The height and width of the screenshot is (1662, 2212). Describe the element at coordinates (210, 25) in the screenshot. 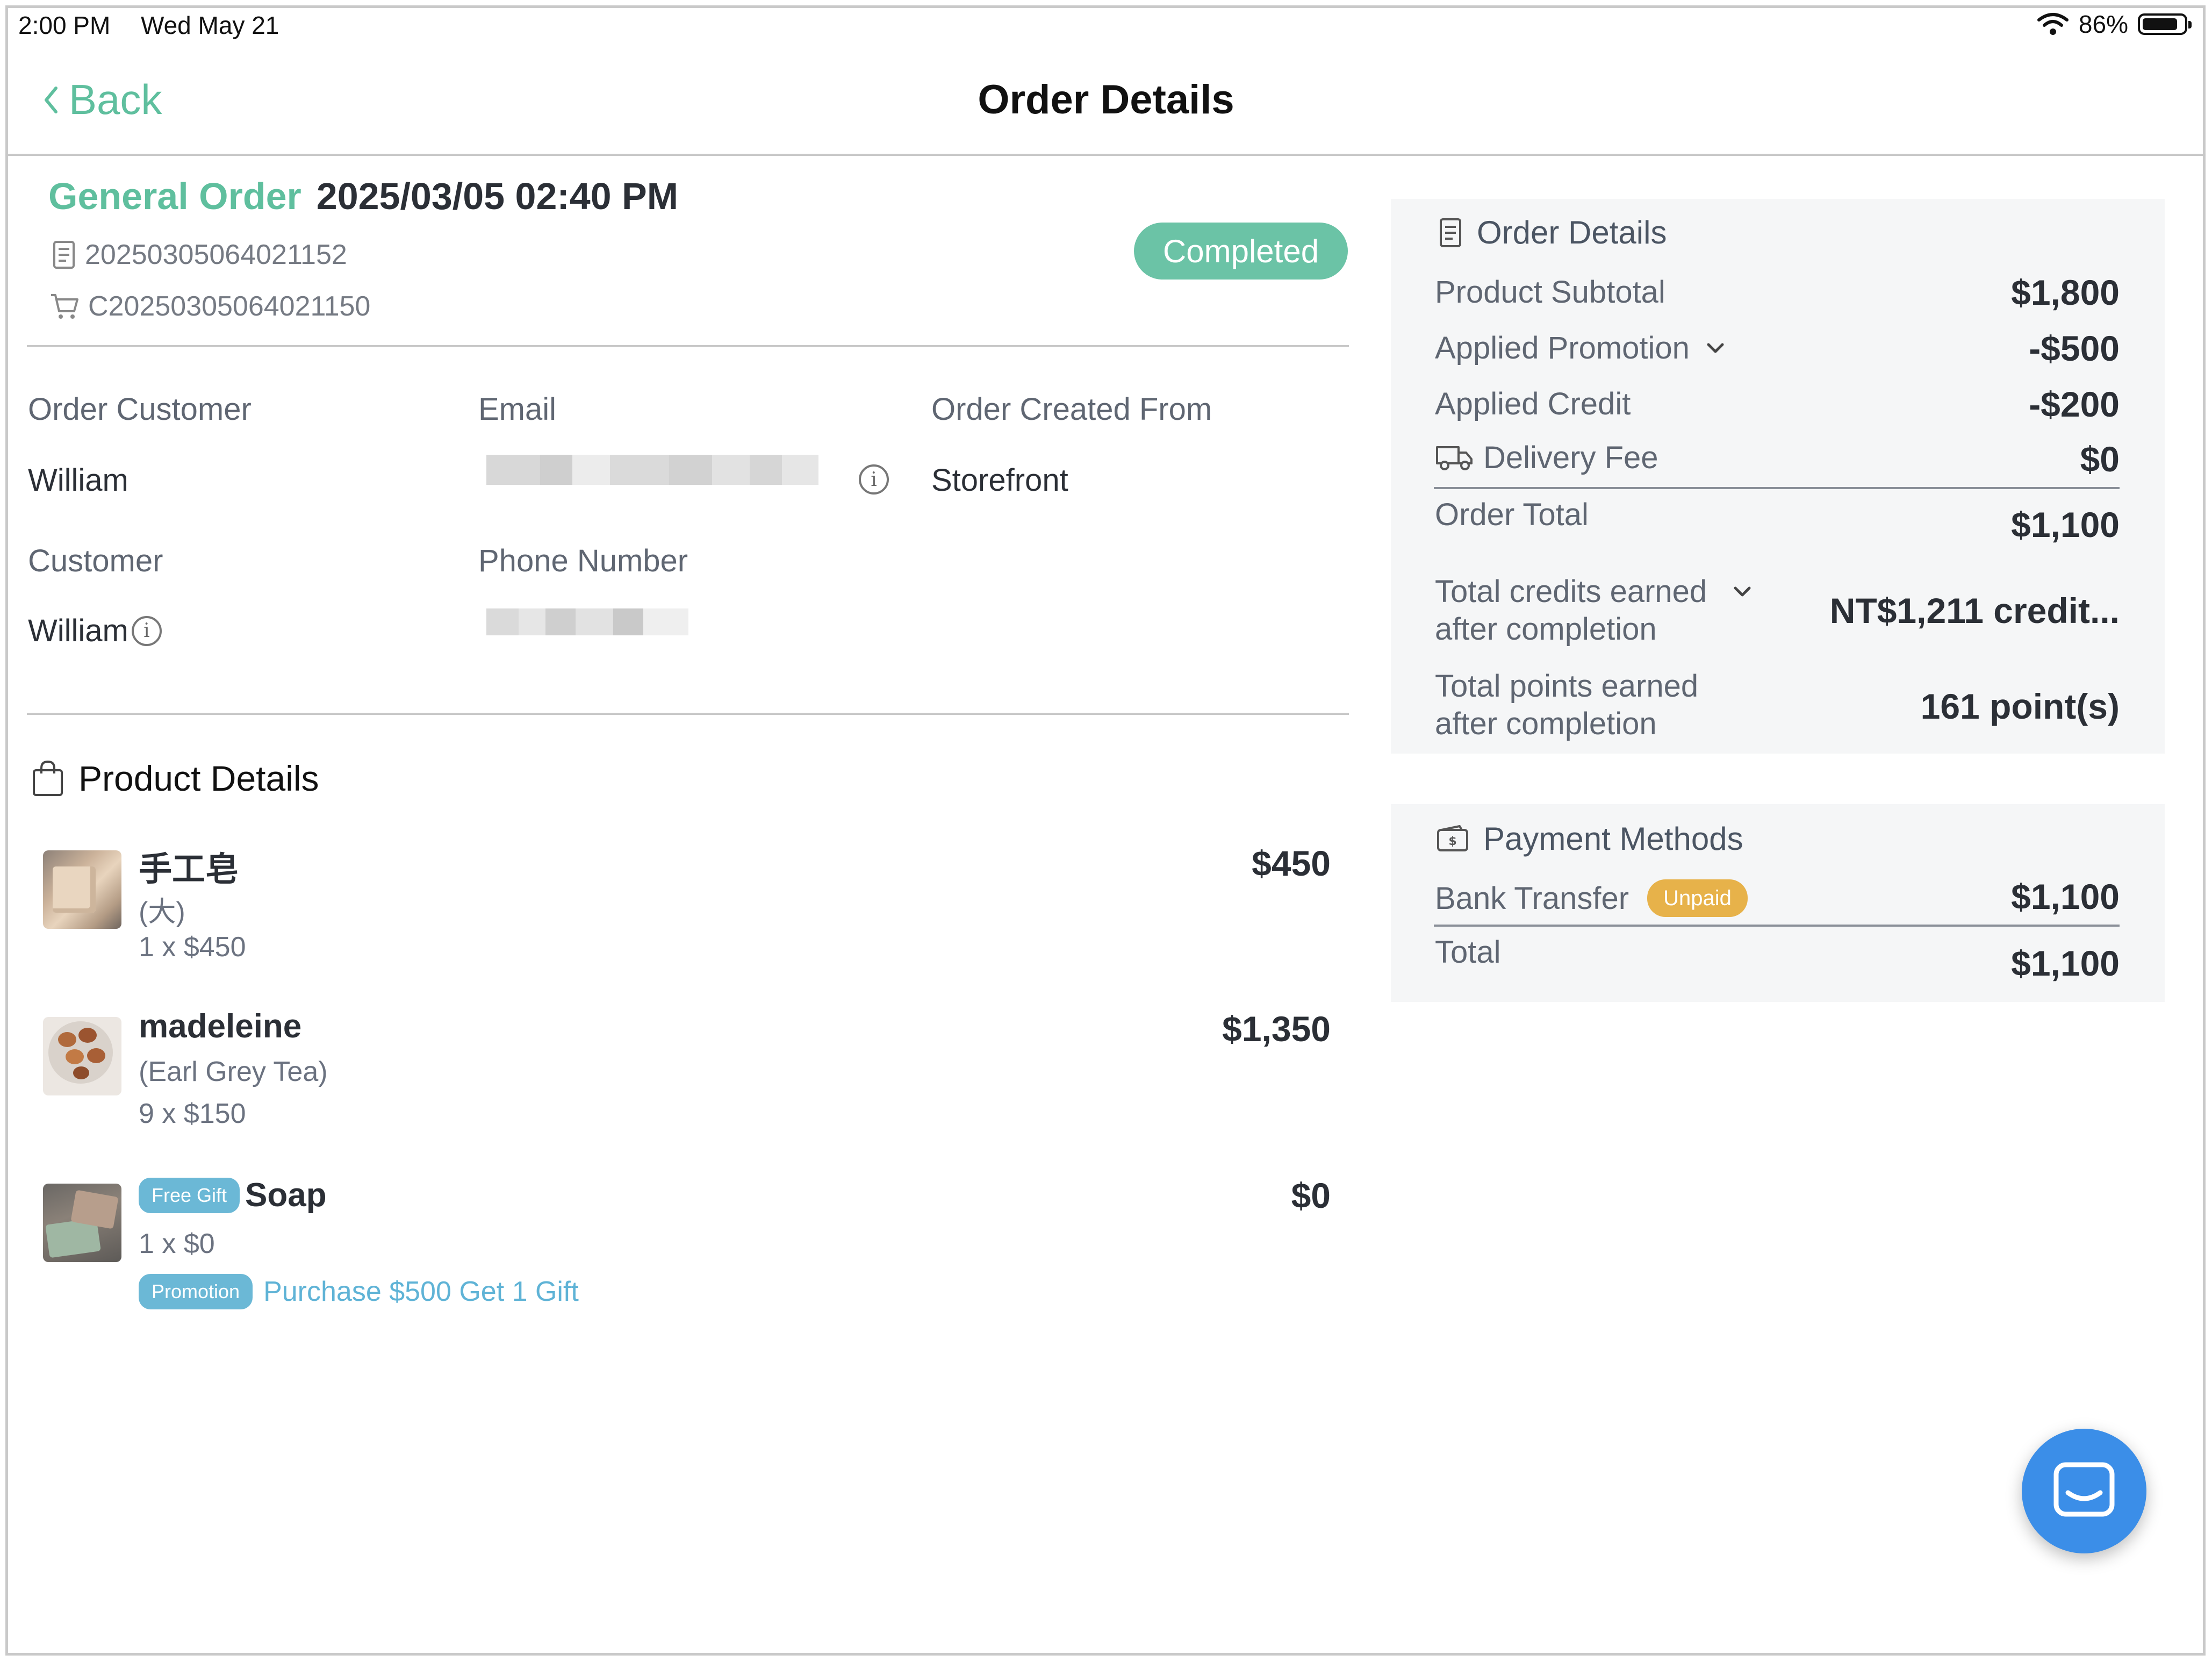

I see `status-date: Wed May 21` at that location.